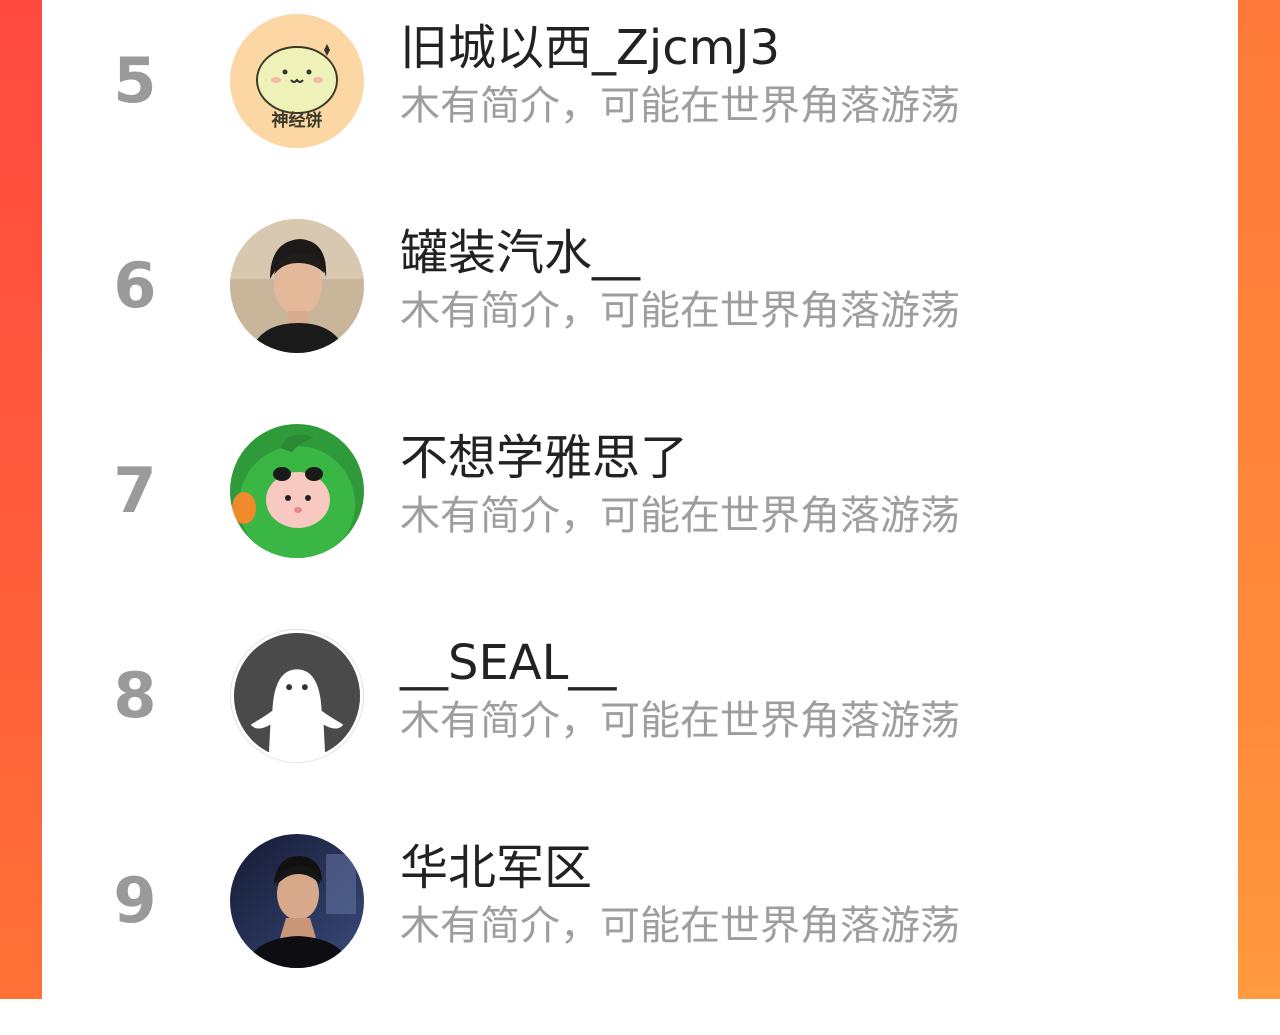 Image resolution: width=1280 pixels, height=1035 pixels. Describe the element at coordinates (1258, 499) in the screenshot. I see `page-background-right` at that location.